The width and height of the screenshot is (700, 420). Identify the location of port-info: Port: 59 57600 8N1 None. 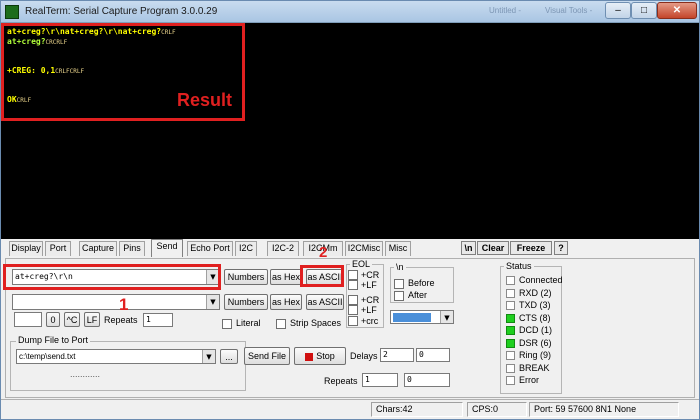
(604, 409).